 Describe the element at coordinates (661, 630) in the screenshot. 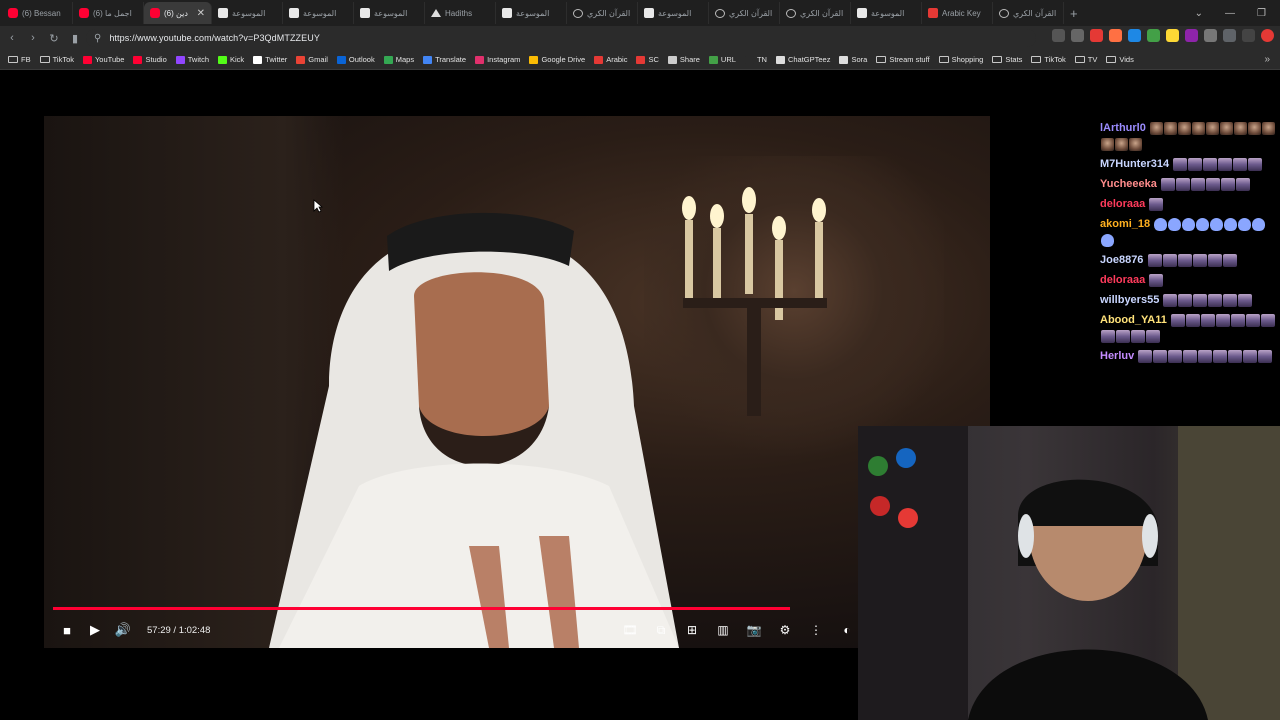

I see `miniplayer-icon: ⧉` at that location.